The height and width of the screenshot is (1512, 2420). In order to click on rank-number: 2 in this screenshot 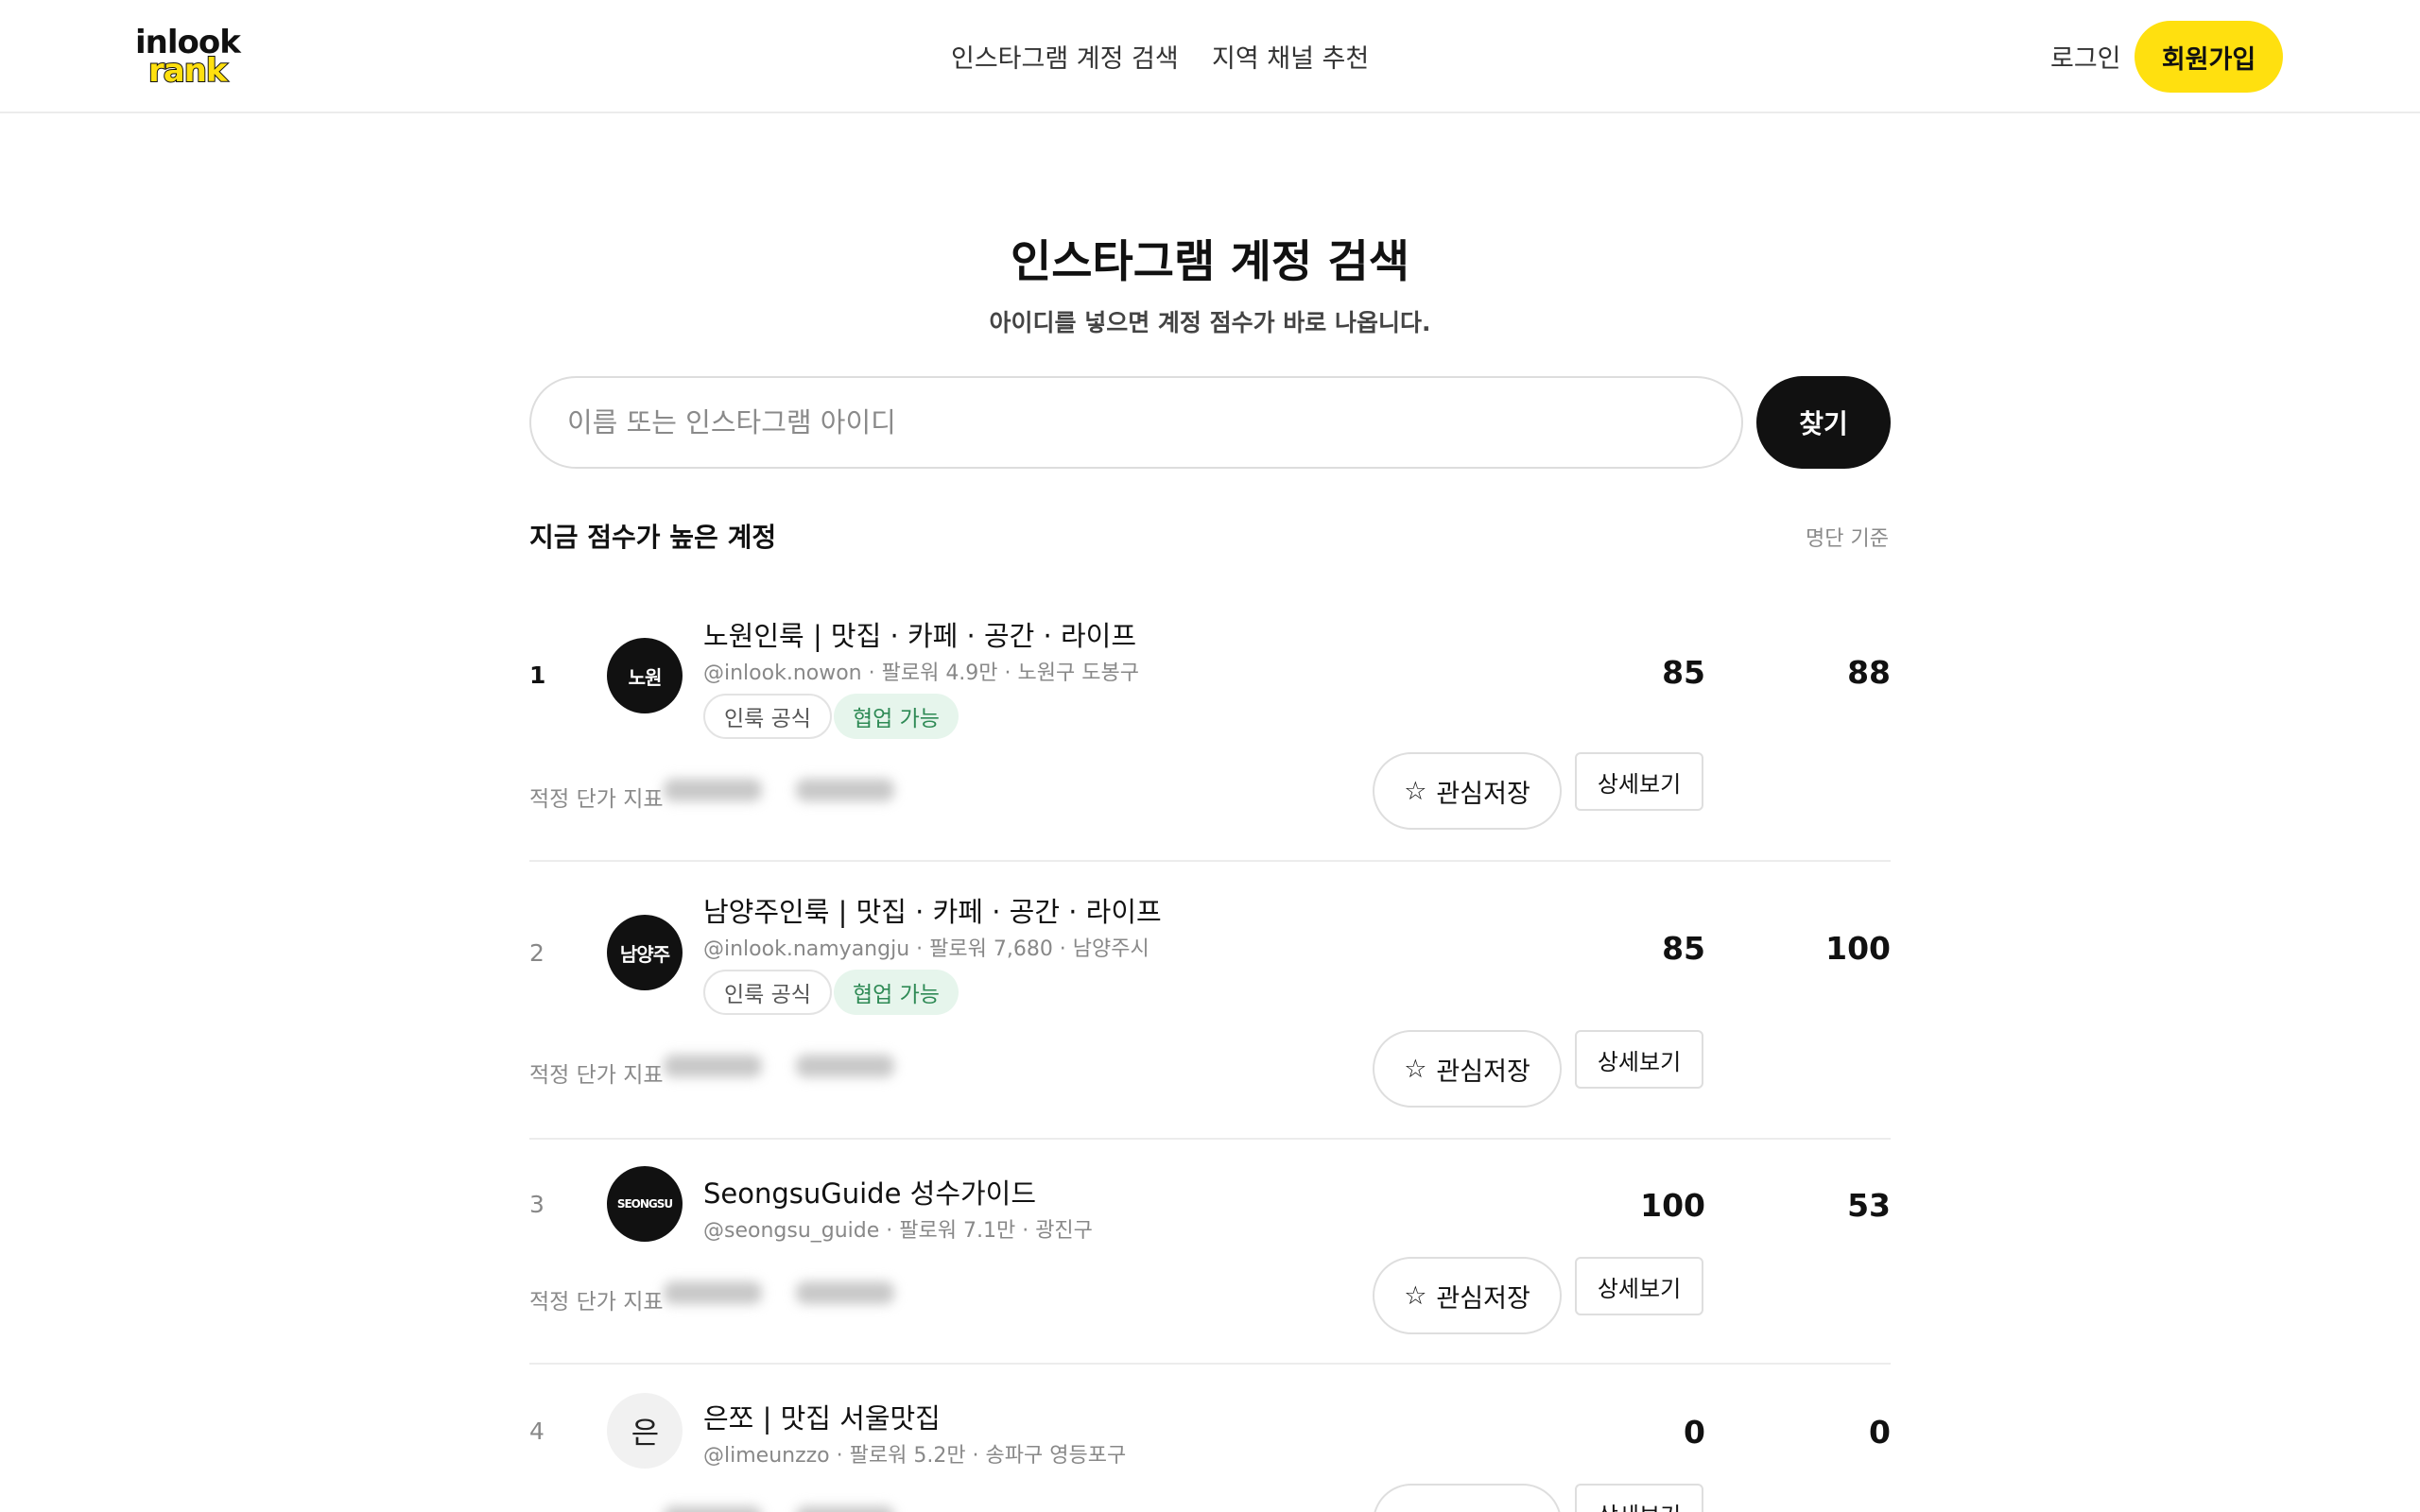, I will do `click(536, 953)`.